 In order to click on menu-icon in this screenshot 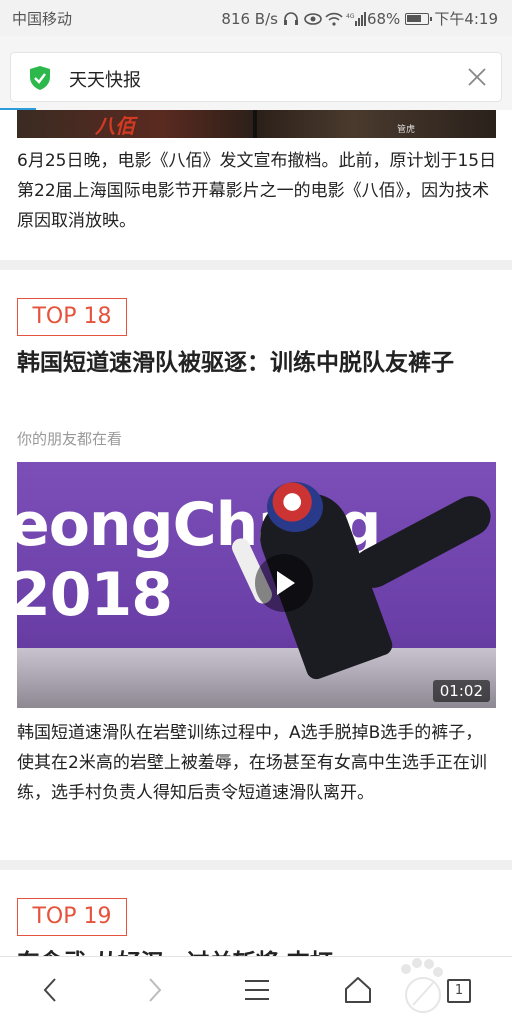, I will do `click(257, 990)`.